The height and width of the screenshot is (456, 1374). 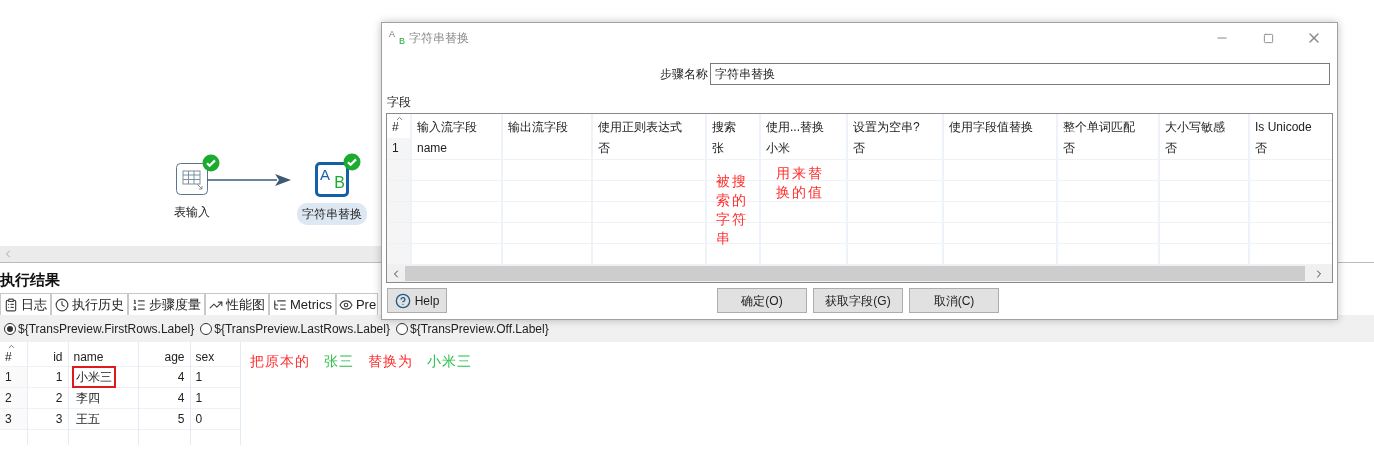 I want to click on results-tab: Pre, so click(x=356, y=304).